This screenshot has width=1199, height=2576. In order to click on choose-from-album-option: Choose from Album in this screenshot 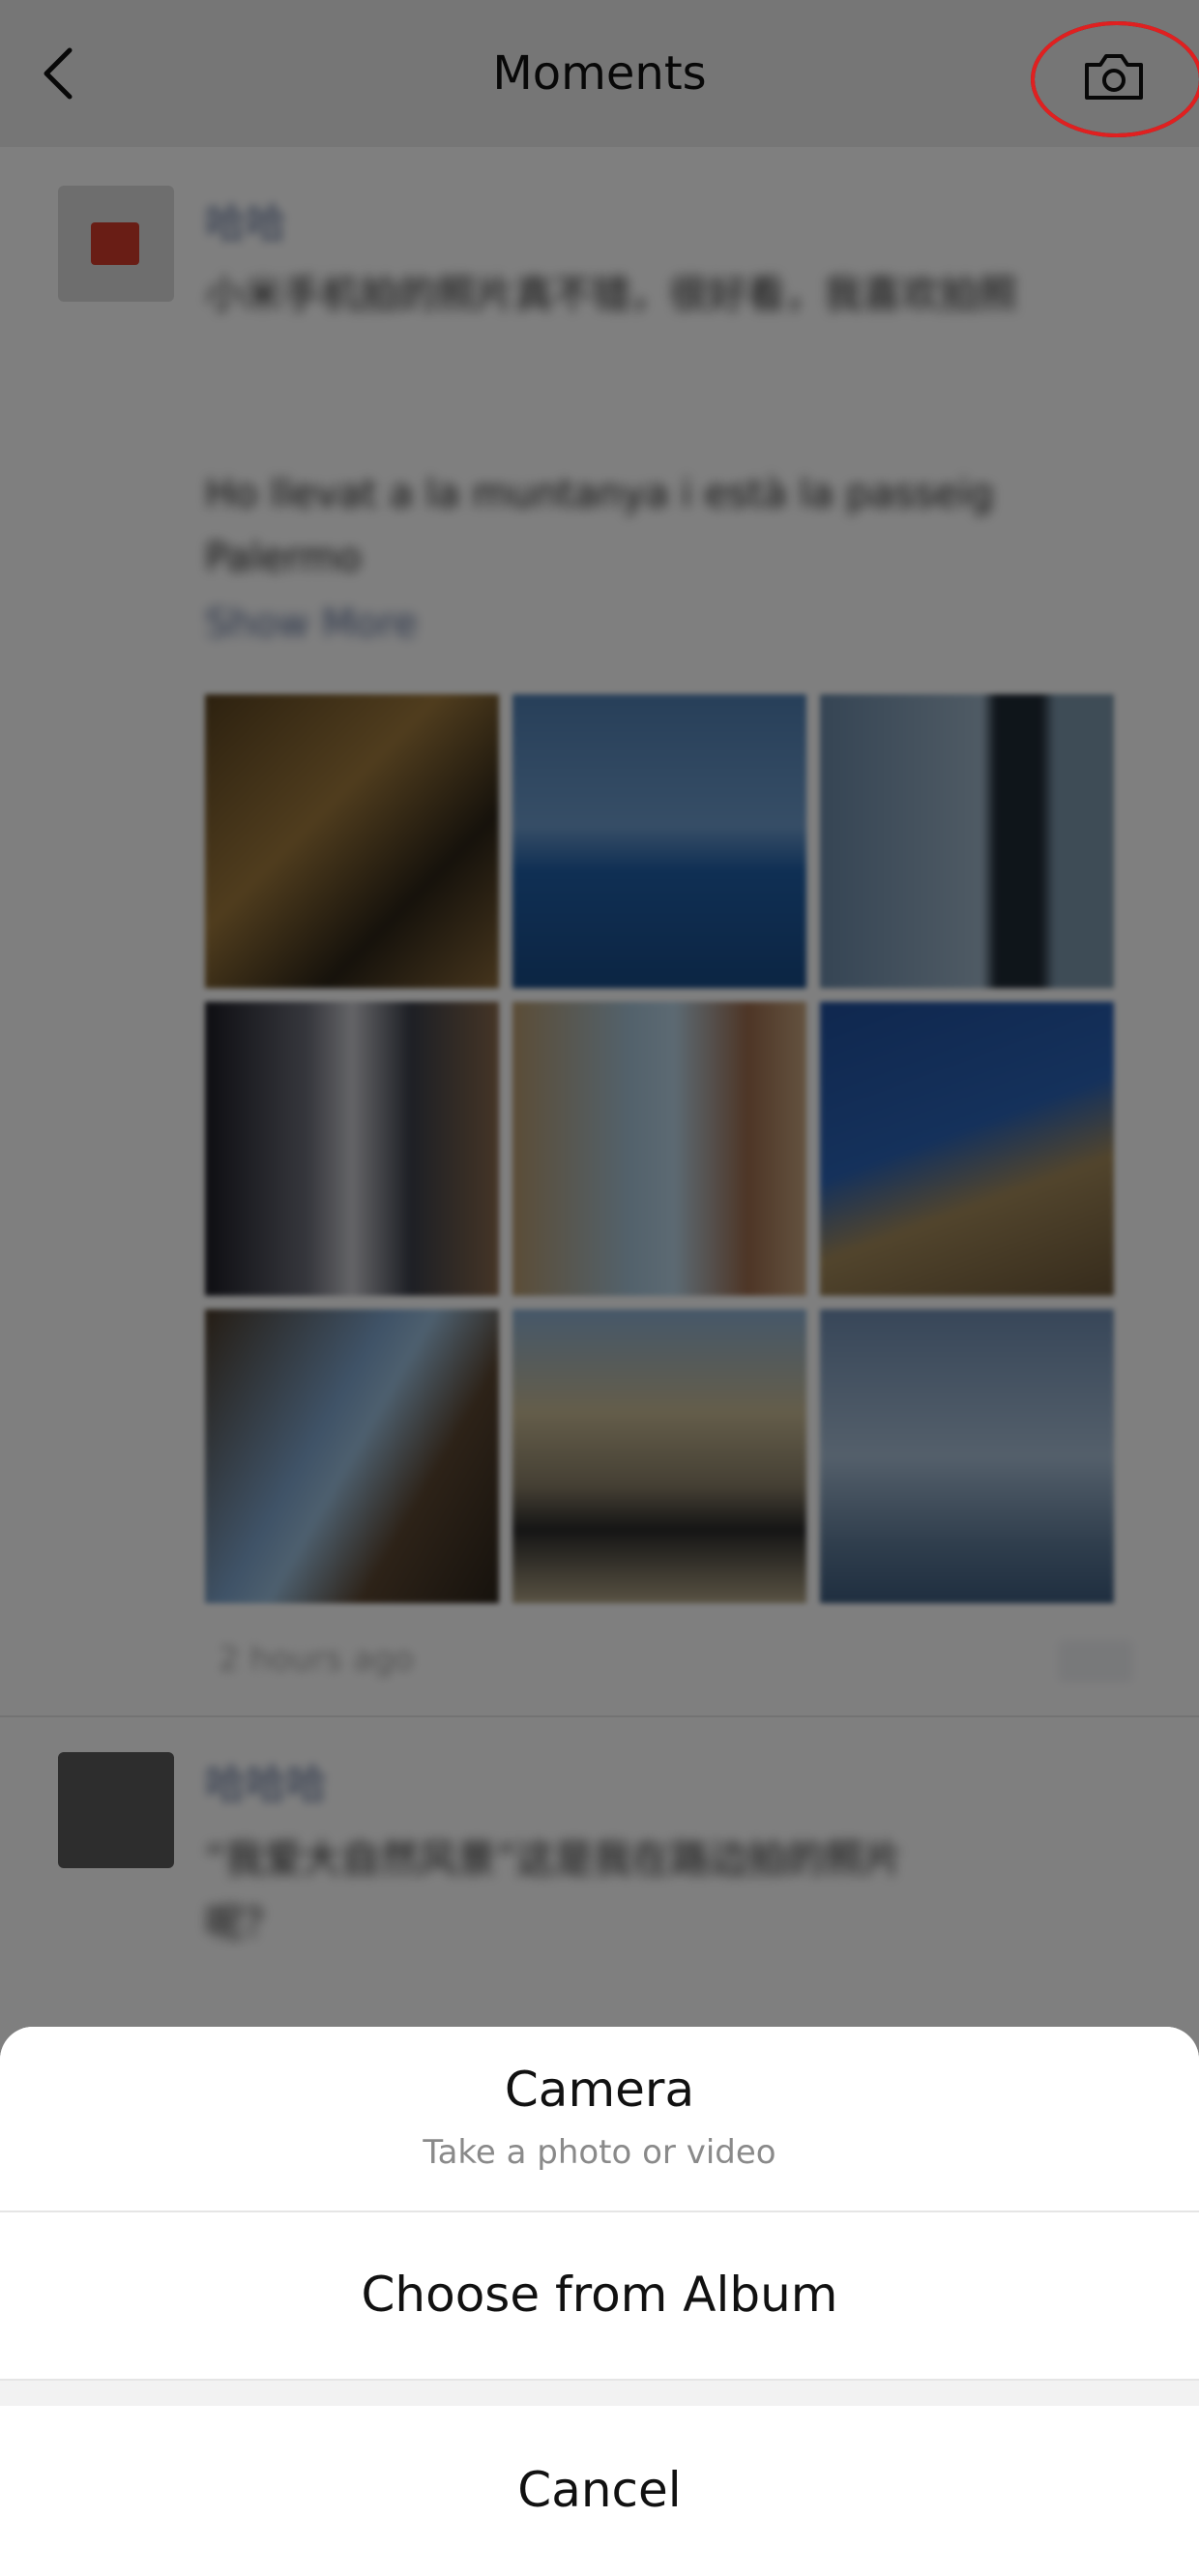, I will do `click(599, 2295)`.